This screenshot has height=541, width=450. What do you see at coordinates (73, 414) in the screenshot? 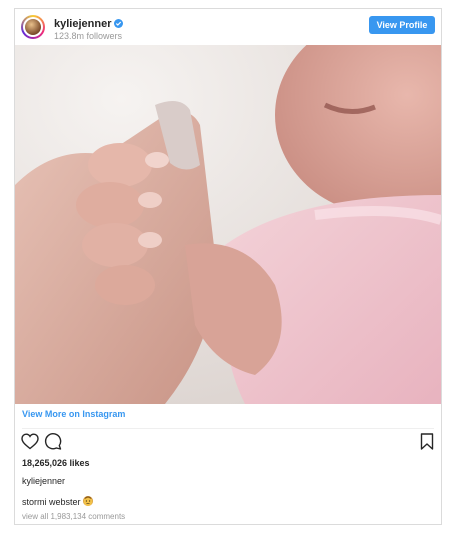
I see `view-more-link: View More on Instagram` at bounding box center [73, 414].